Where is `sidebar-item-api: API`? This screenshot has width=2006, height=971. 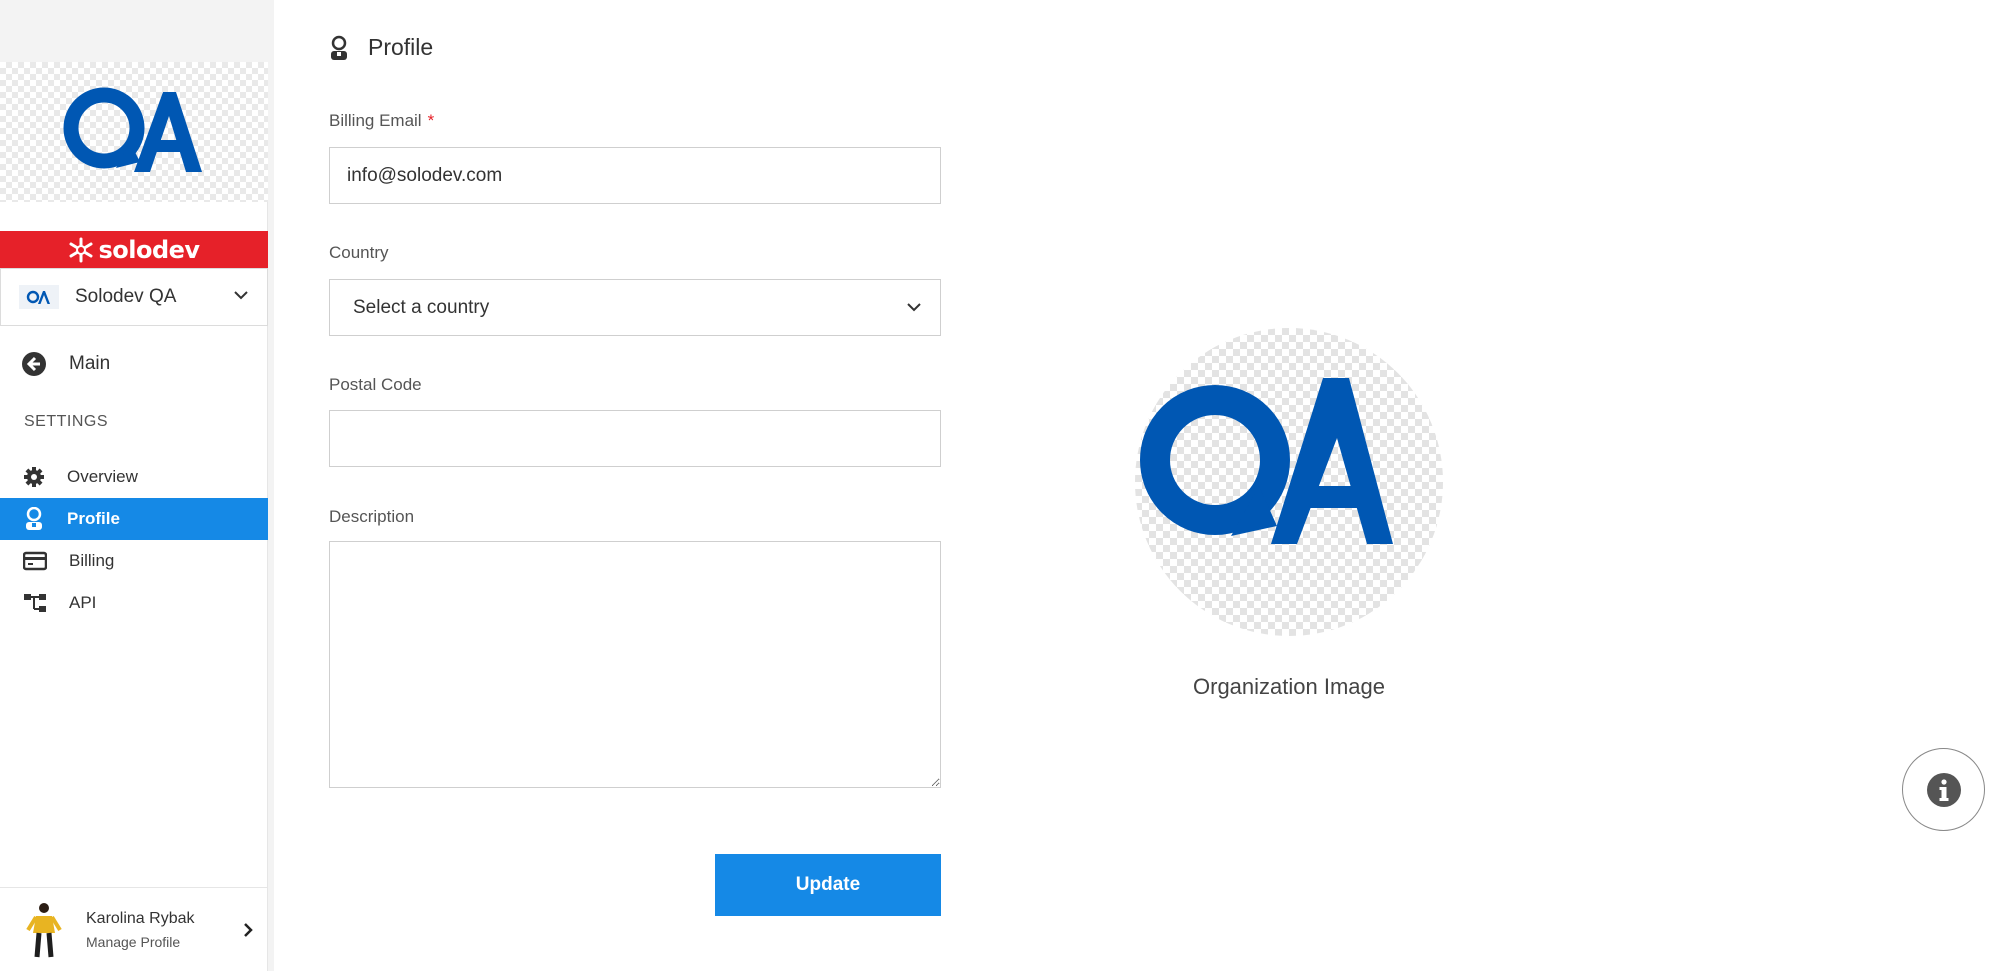
sidebar-item-api: API is located at coordinates (134, 603).